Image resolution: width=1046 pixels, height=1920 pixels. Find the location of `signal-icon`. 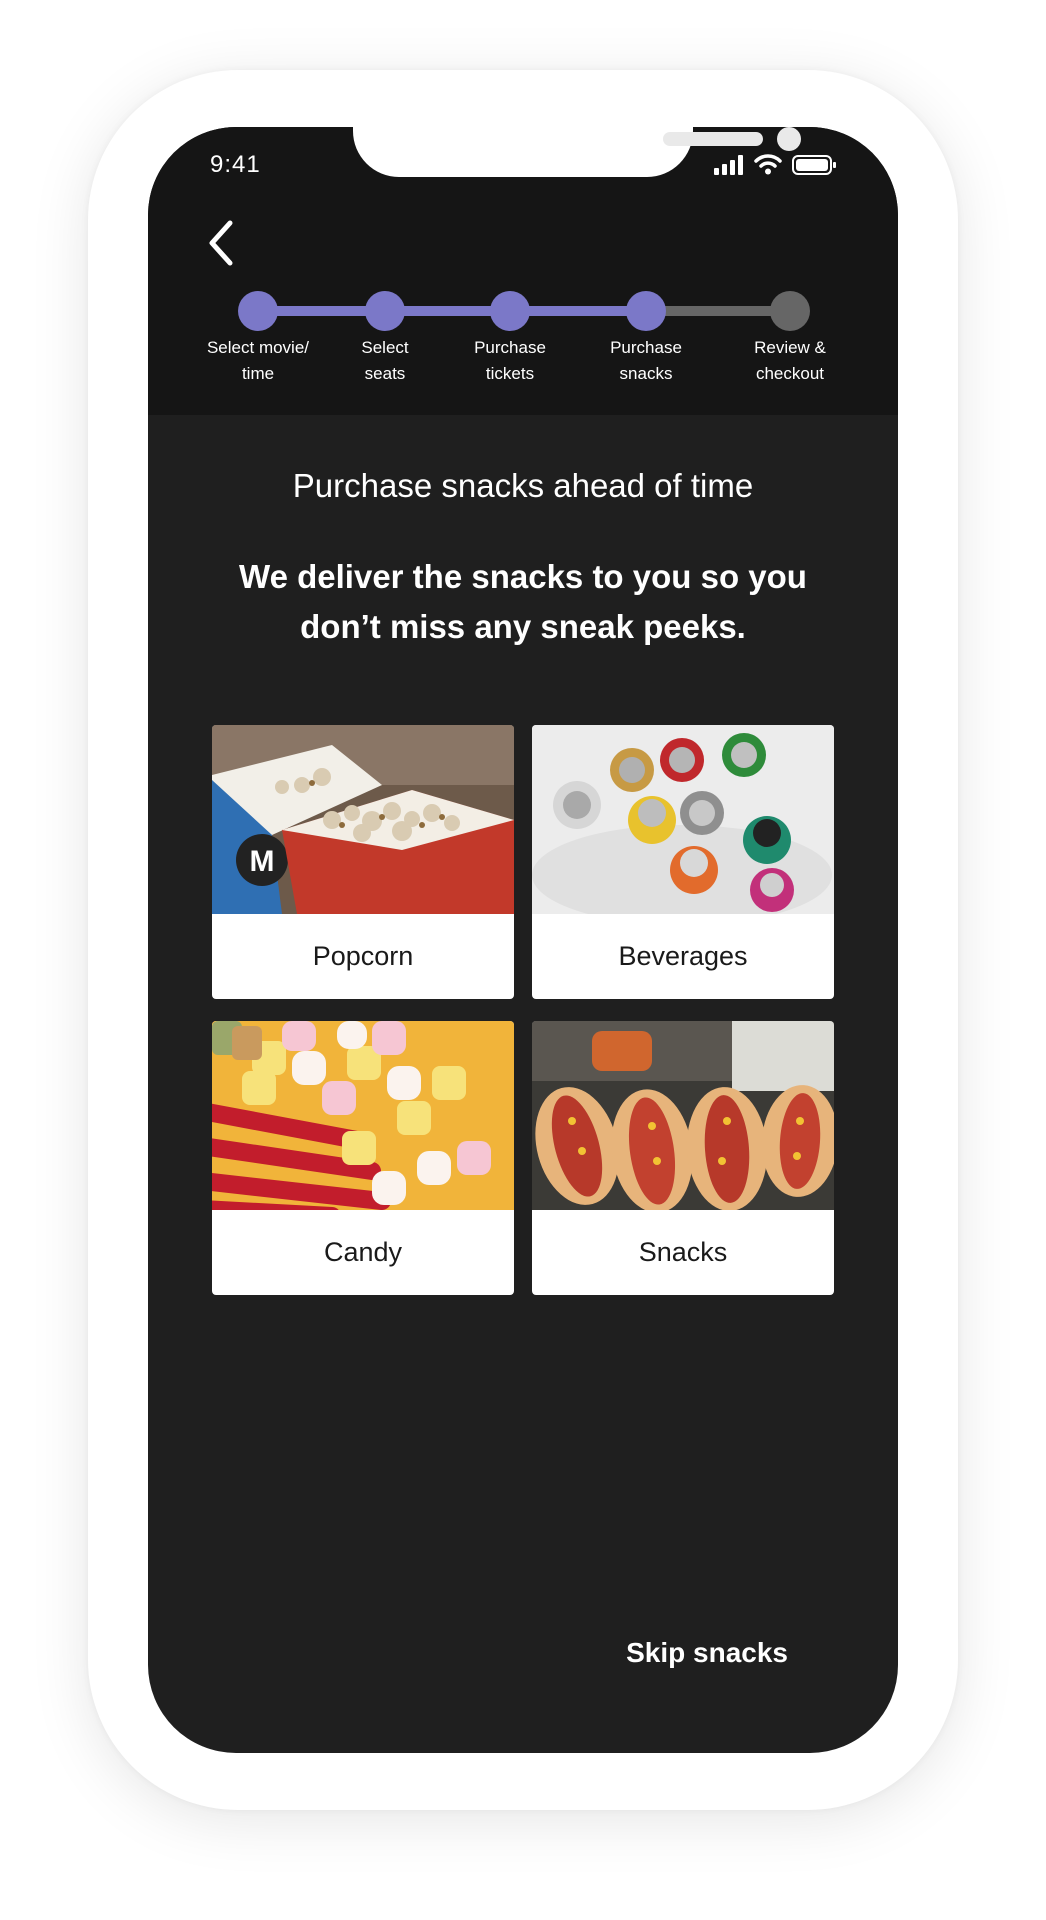

signal-icon is located at coordinates (728, 165).